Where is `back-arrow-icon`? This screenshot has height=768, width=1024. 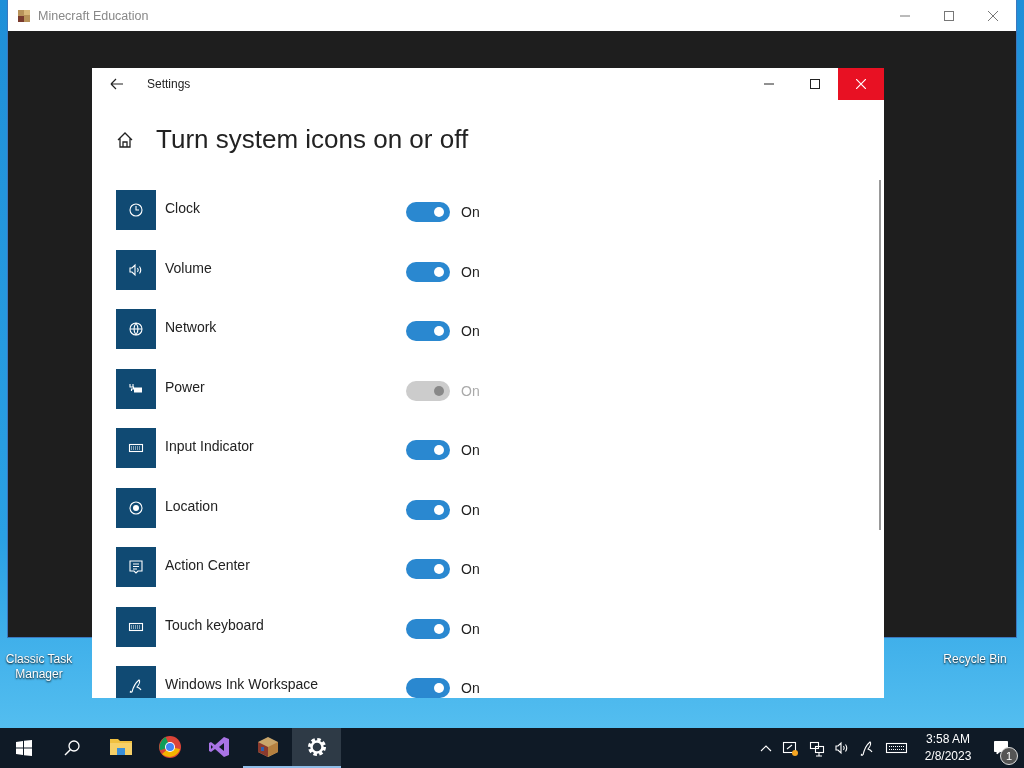
back-arrow-icon is located at coordinates (117, 84).